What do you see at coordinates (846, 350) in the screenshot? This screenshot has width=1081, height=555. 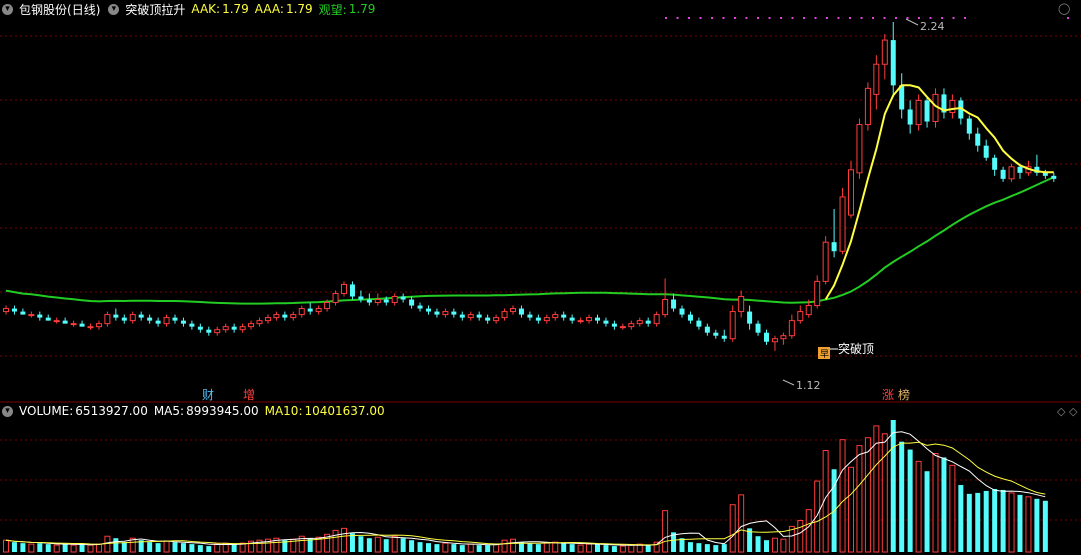 I see `breakout-annotation: 早 突破顶` at bounding box center [846, 350].